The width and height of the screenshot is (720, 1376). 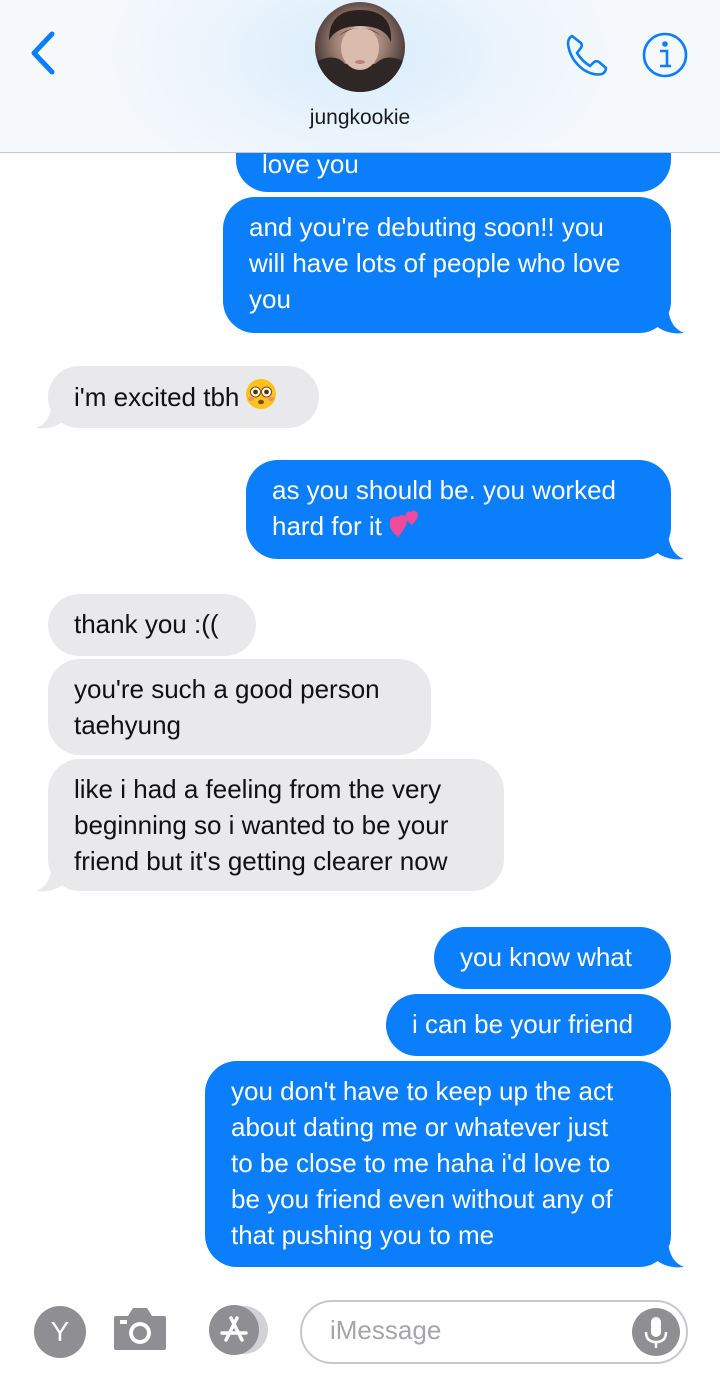 I want to click on message-line: beginning so i wanted to be your, so click(x=261, y=825).